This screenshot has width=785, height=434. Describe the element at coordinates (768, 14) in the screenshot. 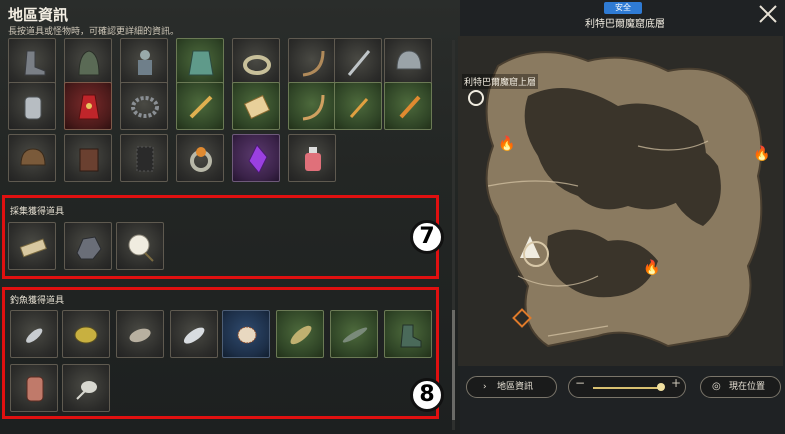

I see `close-icon` at that location.